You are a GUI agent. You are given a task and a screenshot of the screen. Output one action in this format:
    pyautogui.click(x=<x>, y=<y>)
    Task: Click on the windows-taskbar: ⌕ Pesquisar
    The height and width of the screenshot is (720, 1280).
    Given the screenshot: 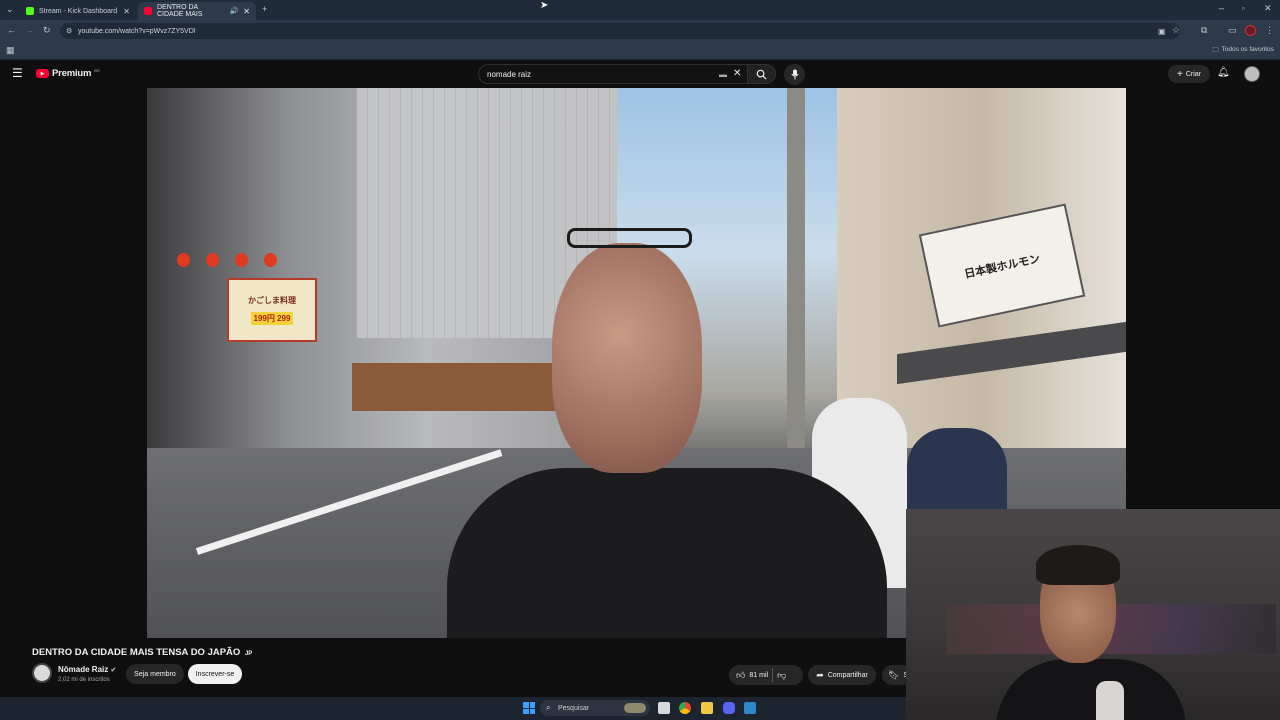 What is the action you would take?
    pyautogui.click(x=453, y=708)
    